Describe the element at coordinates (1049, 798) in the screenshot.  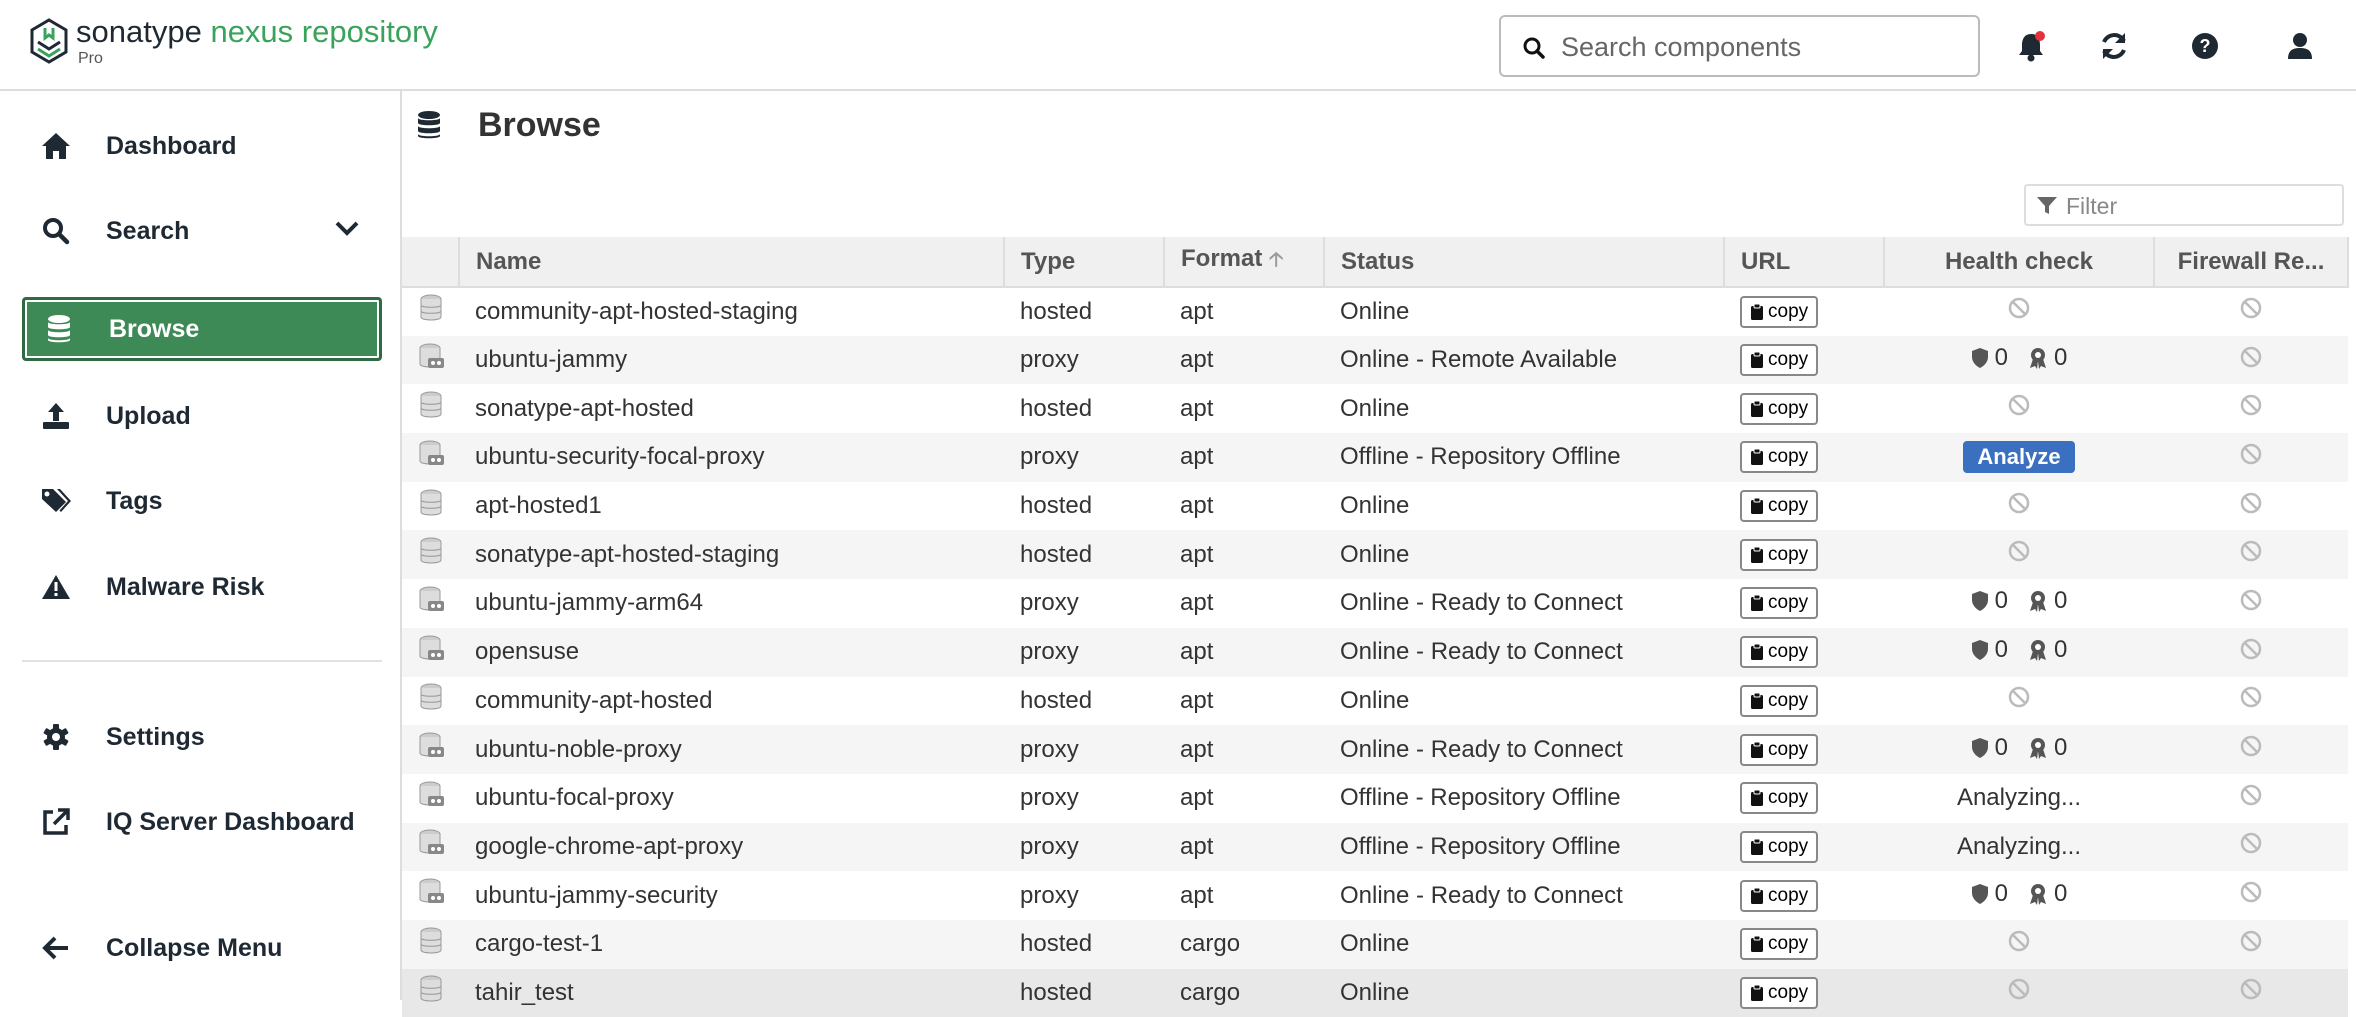
I see `repo-type: proxy` at that location.